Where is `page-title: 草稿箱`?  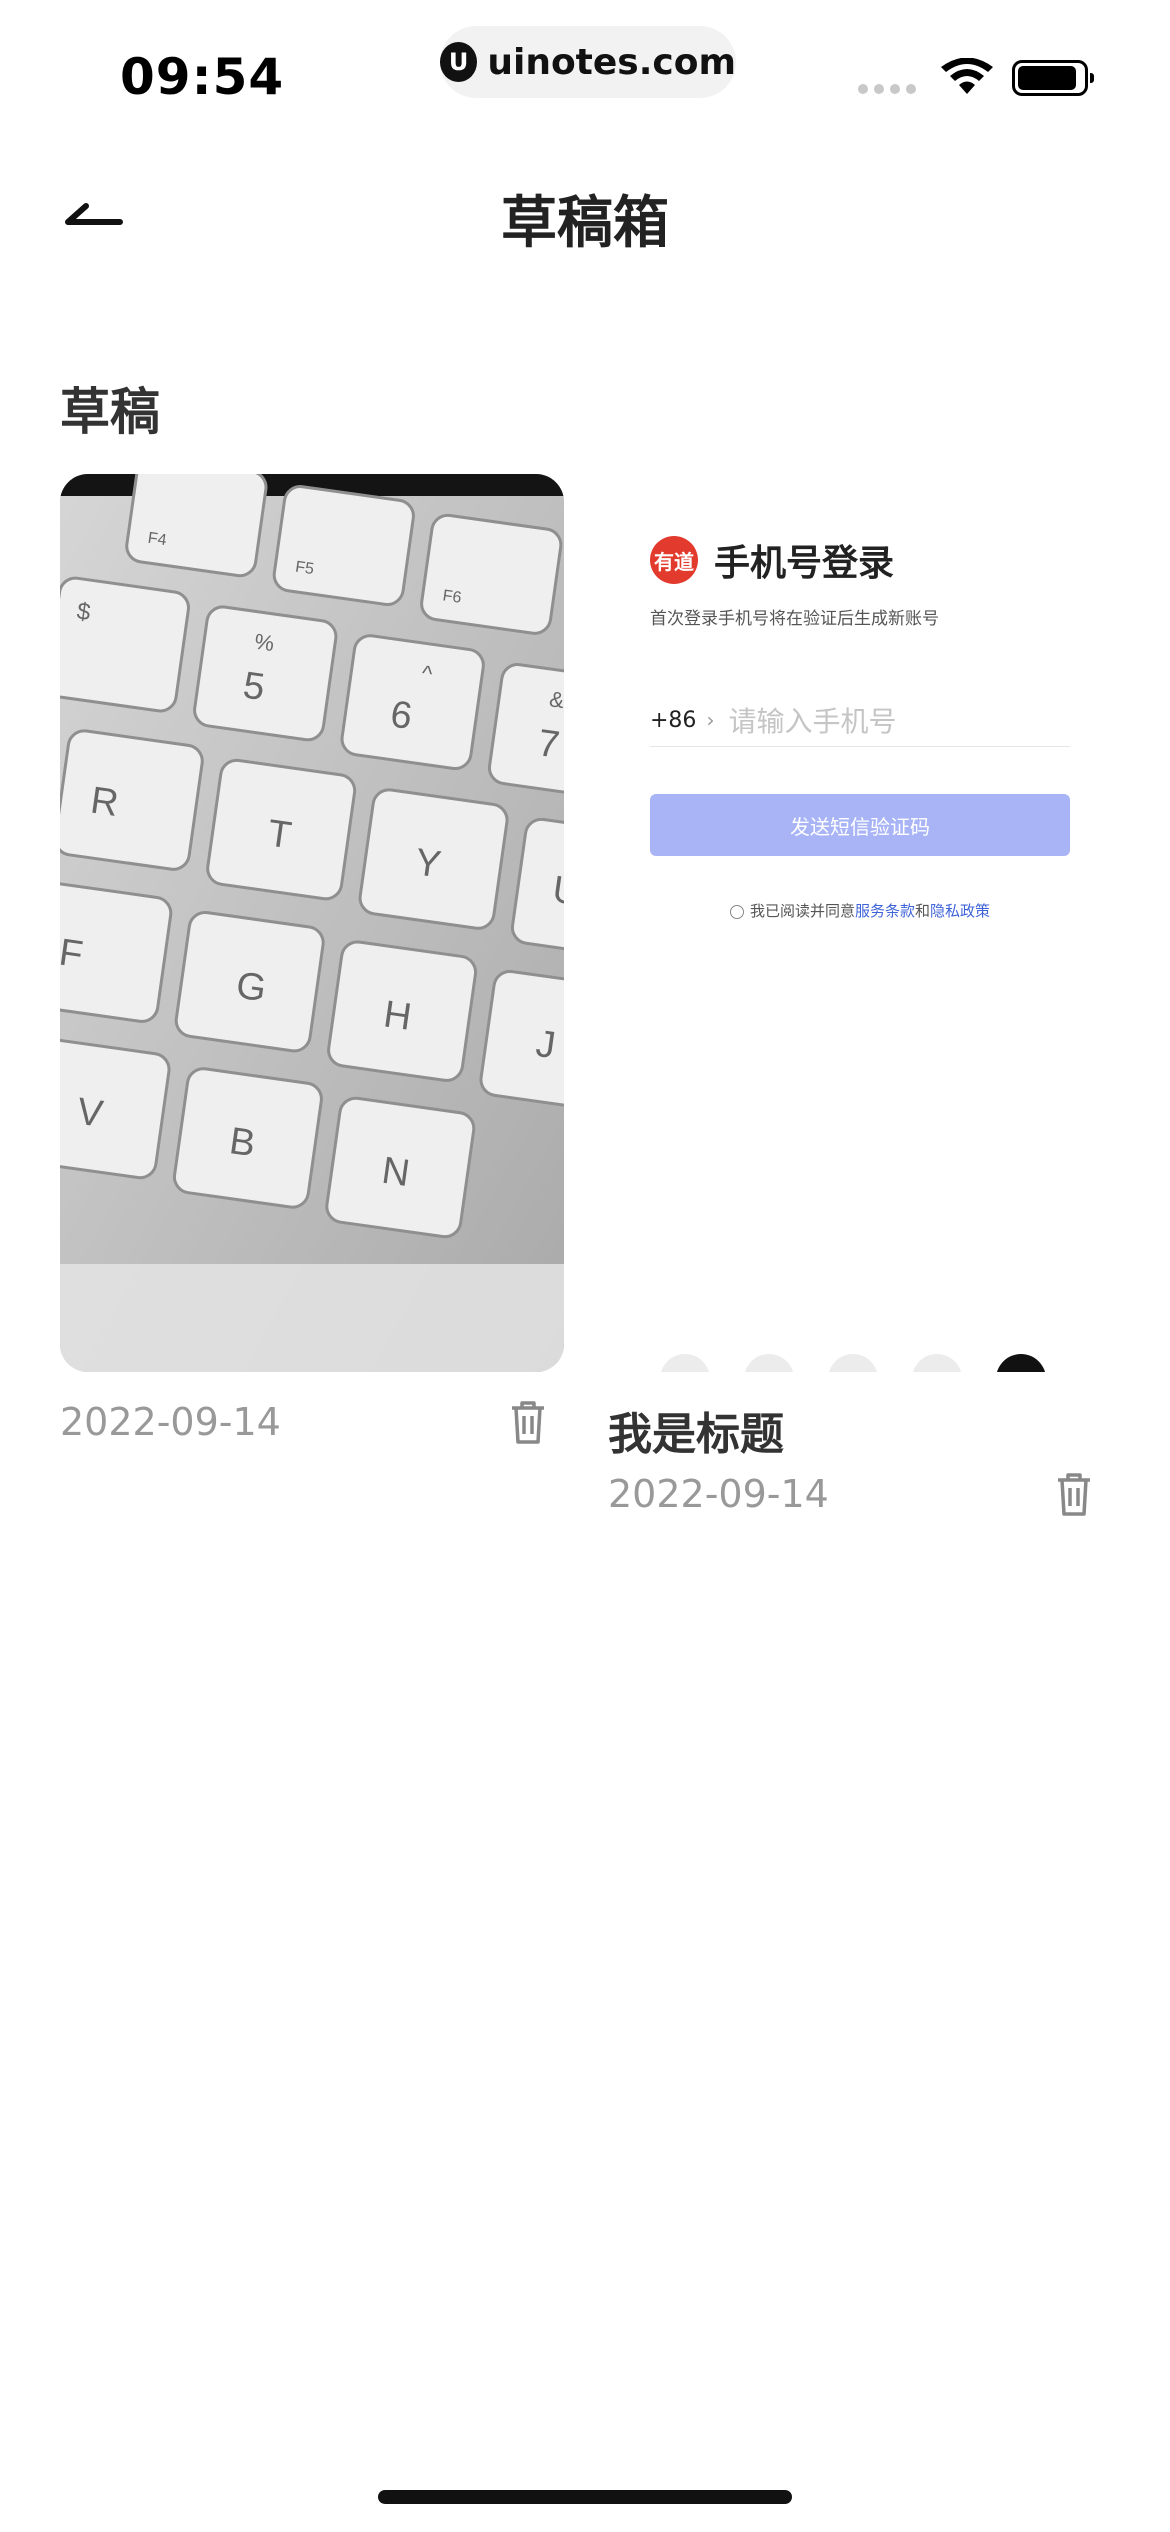 page-title: 草稿箱 is located at coordinates (585, 223).